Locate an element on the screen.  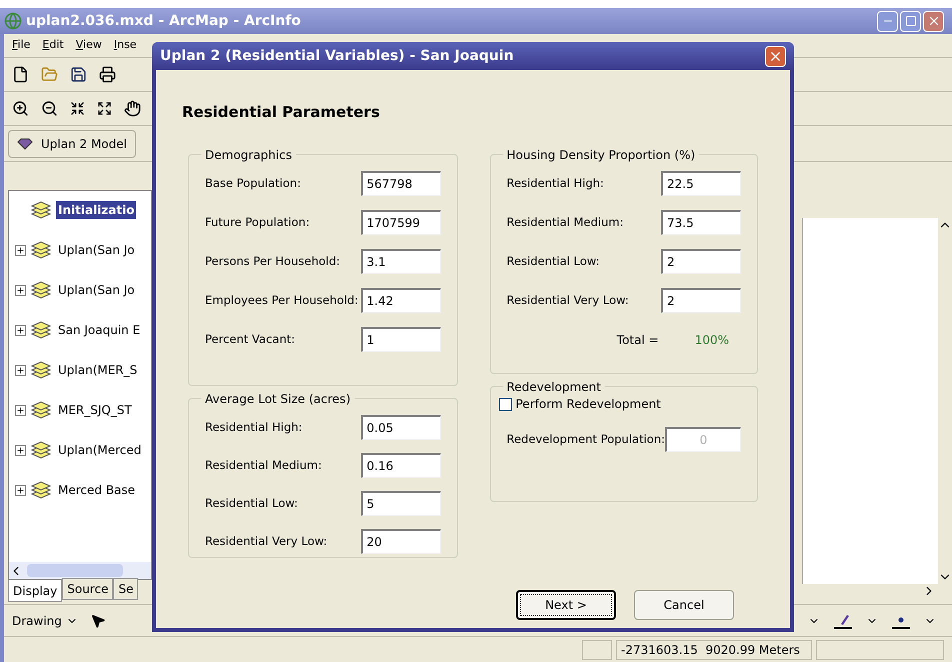
layer-item: Initializatio is located at coordinates (96, 210).